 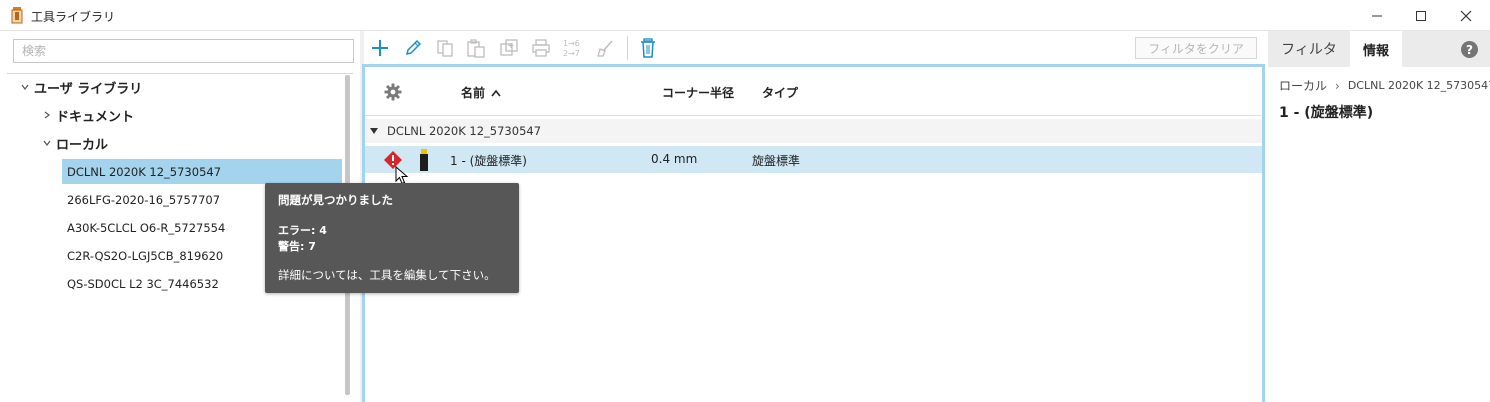 I want to click on clear-filter-button: フィルタをクリア, so click(x=1196, y=48).